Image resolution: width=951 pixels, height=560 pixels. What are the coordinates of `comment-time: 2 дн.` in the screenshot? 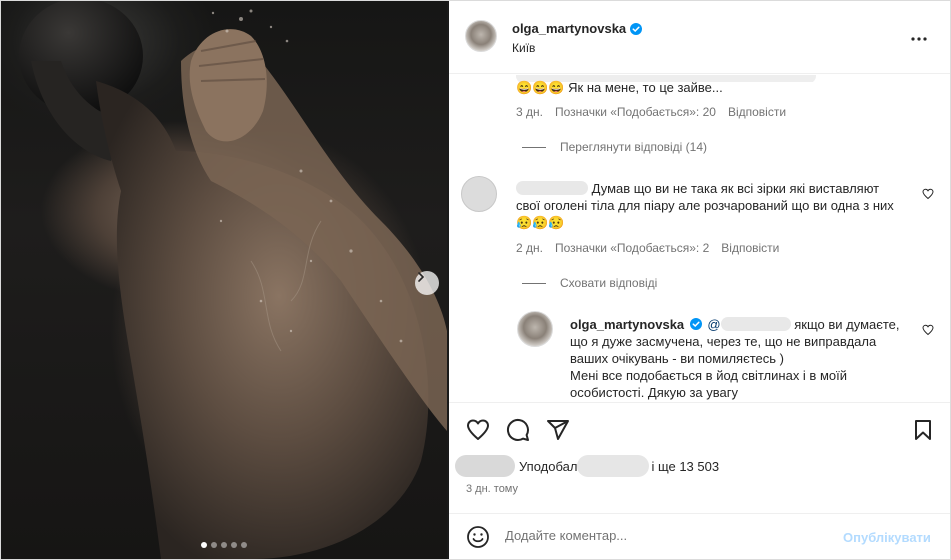 It's located at (529, 248).